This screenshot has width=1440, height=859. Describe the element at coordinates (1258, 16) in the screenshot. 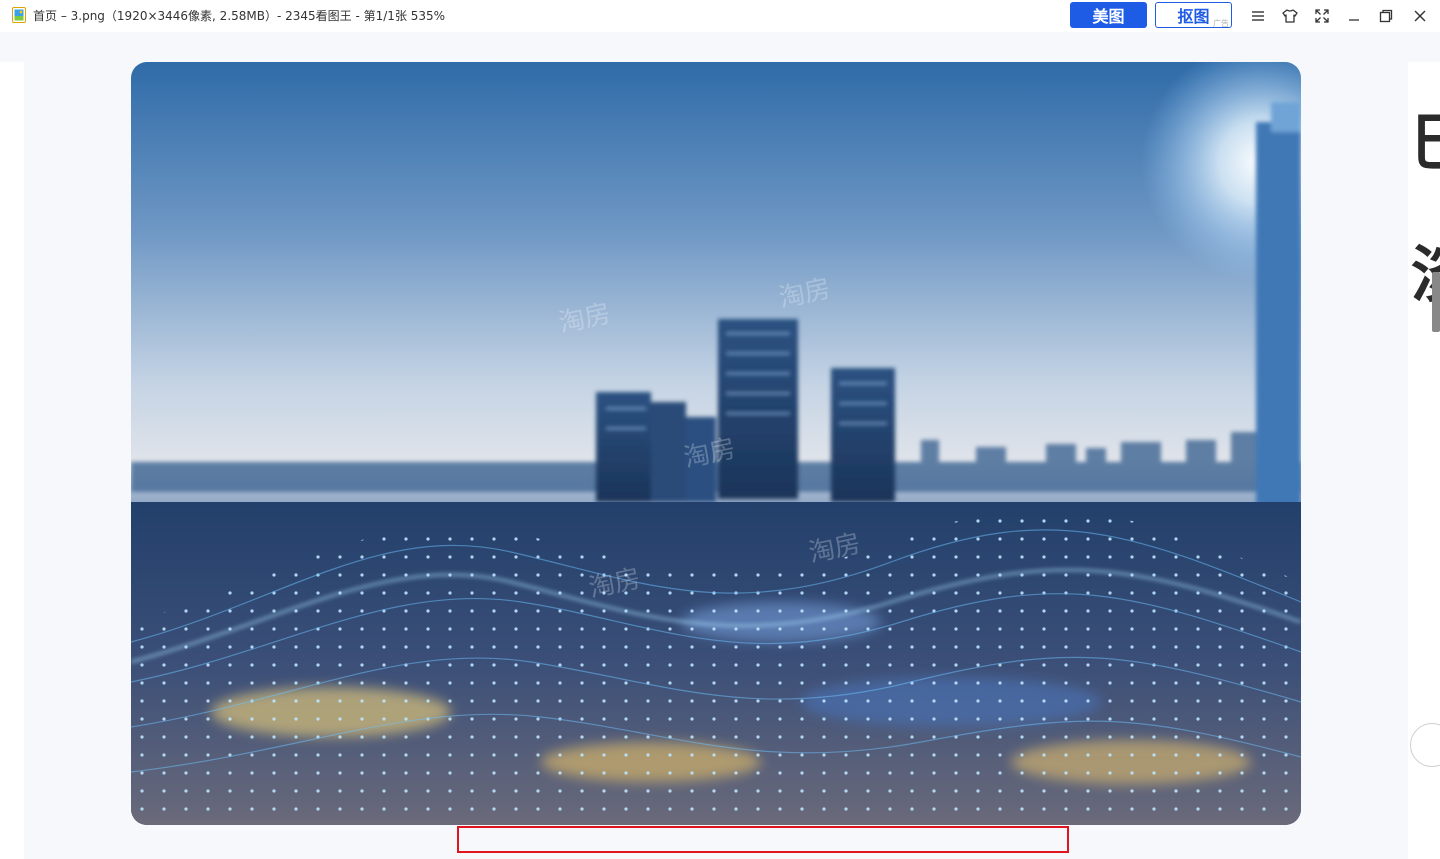

I see `menu-icon` at that location.